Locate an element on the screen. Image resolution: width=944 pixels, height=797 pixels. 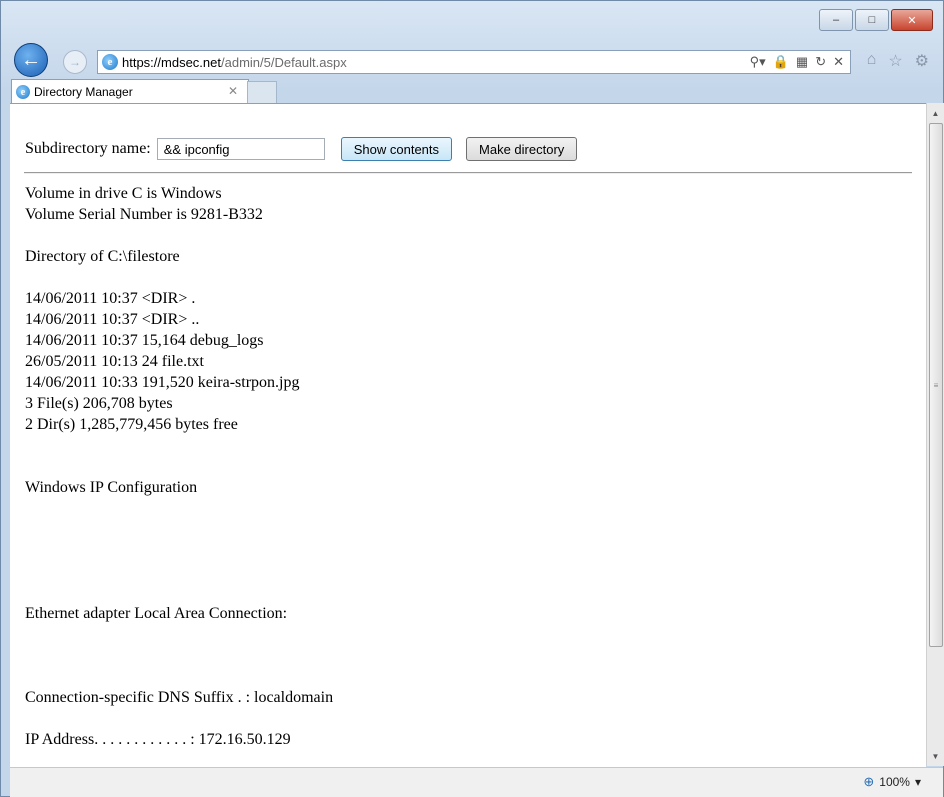
tab-favicon-icon: e is located at coordinates (23, 92).